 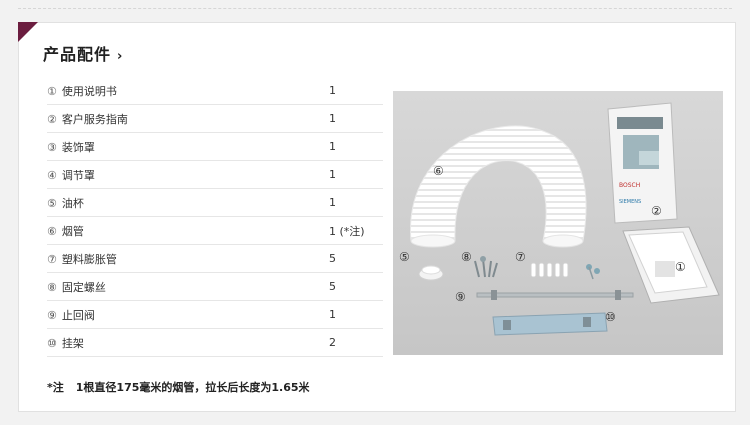 I want to click on photo-label-6: ⑥, so click(x=438, y=171).